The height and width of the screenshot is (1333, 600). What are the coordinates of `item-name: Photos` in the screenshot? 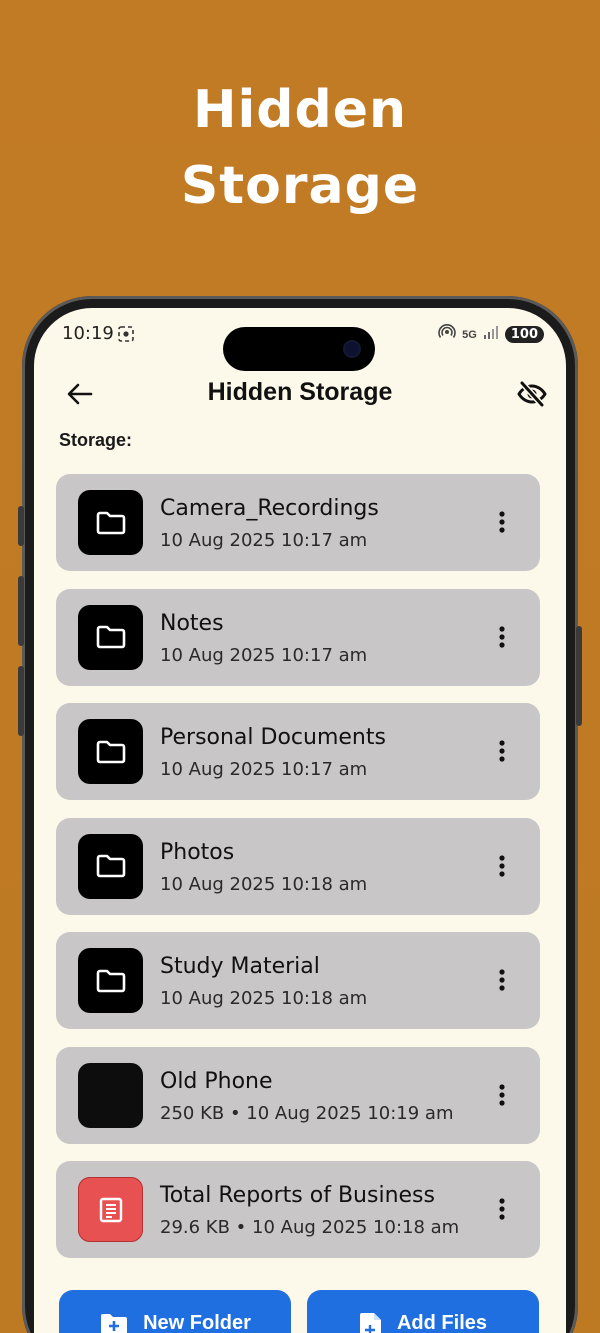 It's located at (197, 852).